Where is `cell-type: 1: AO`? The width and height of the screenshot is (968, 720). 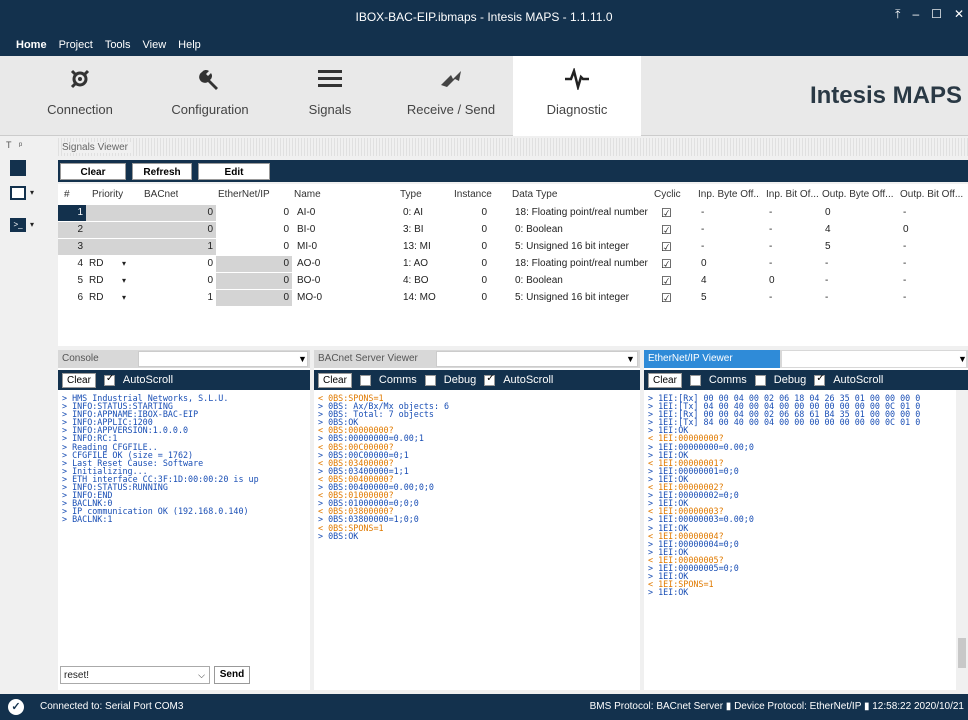 cell-type: 1: AO is located at coordinates (427, 264).